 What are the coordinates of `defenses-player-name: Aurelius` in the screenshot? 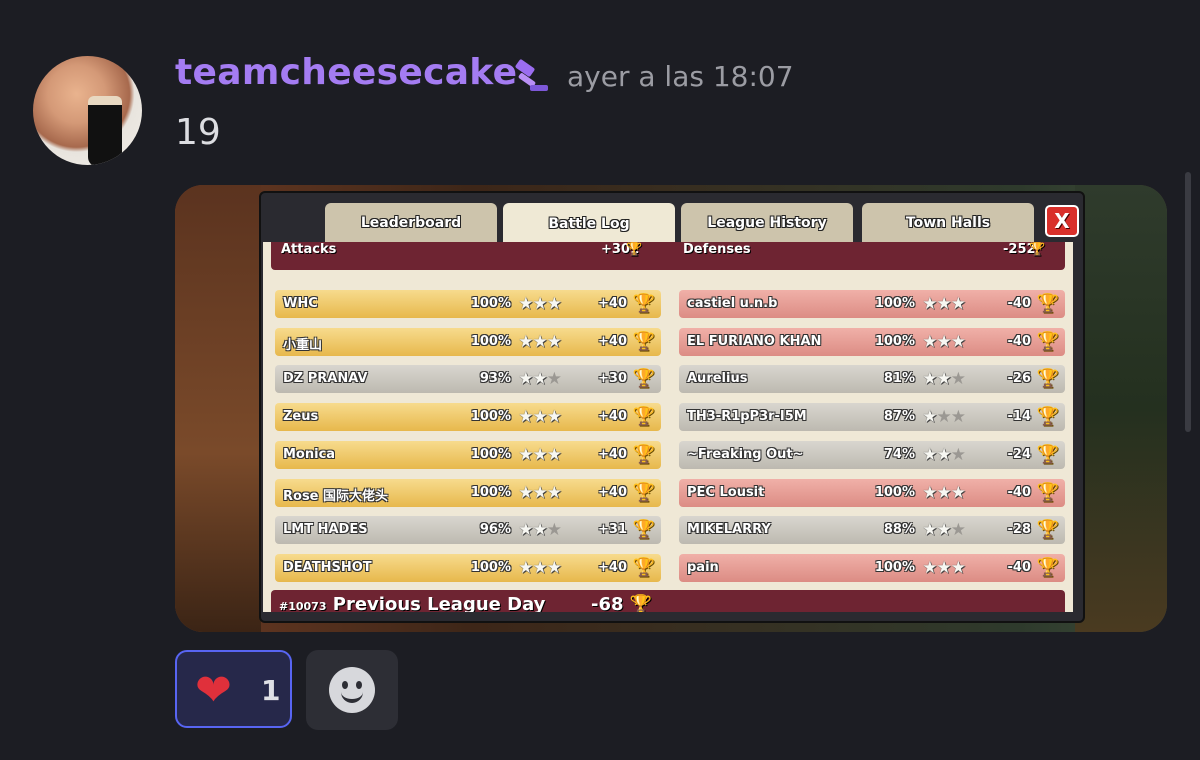 It's located at (717, 379).